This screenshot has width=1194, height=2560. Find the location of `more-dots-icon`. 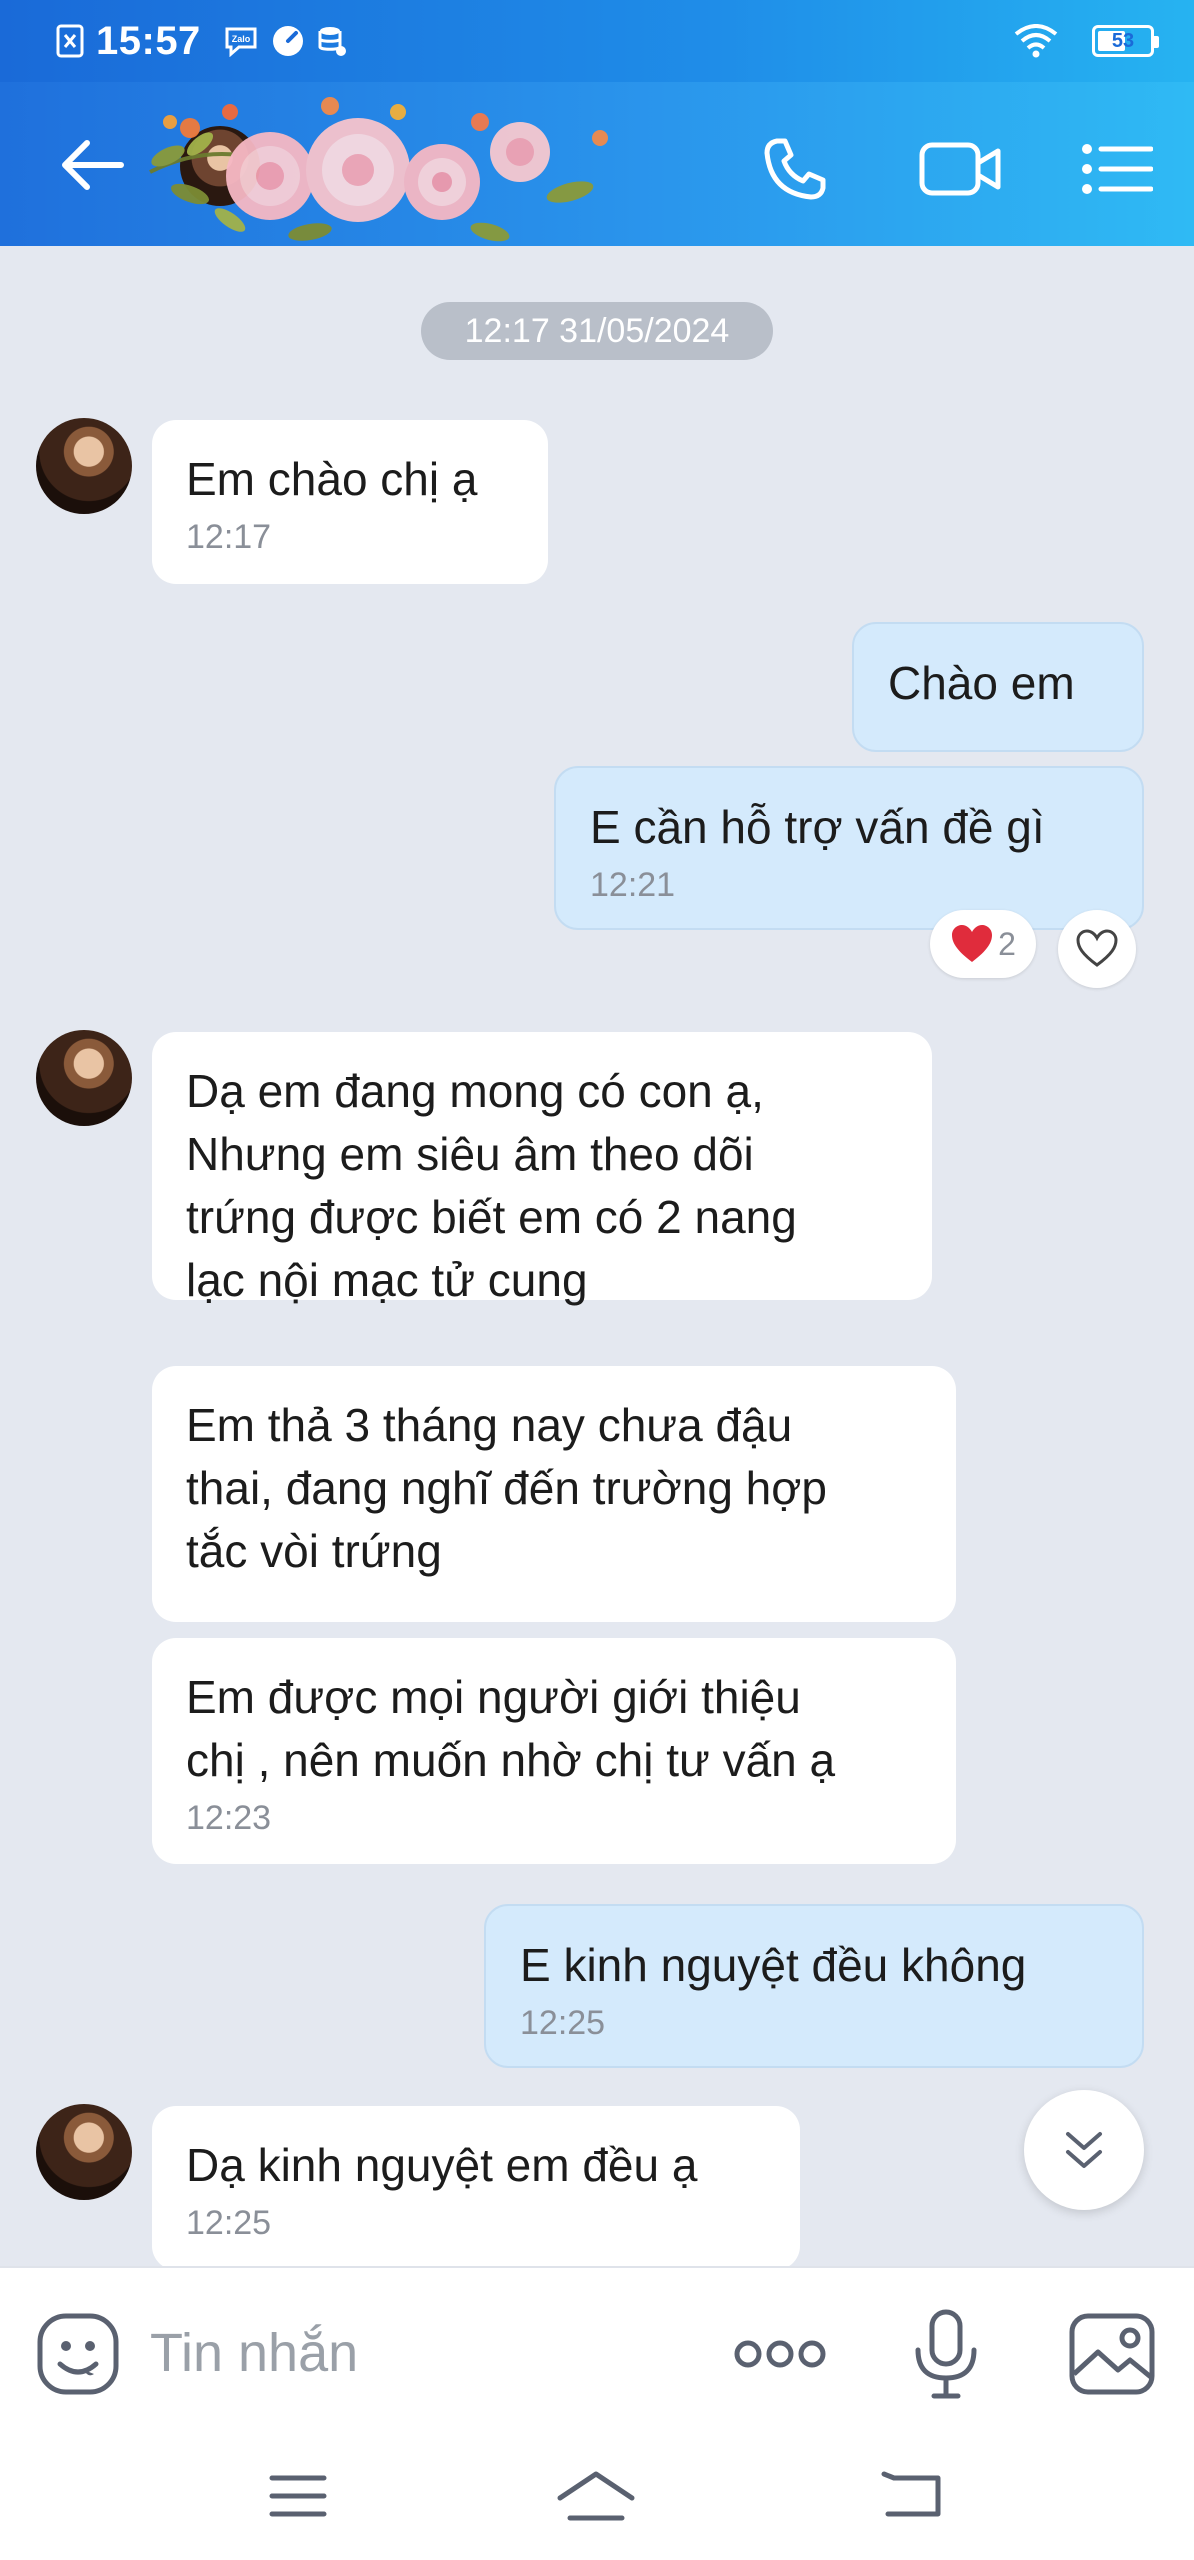

more-dots-icon is located at coordinates (780, 2354).